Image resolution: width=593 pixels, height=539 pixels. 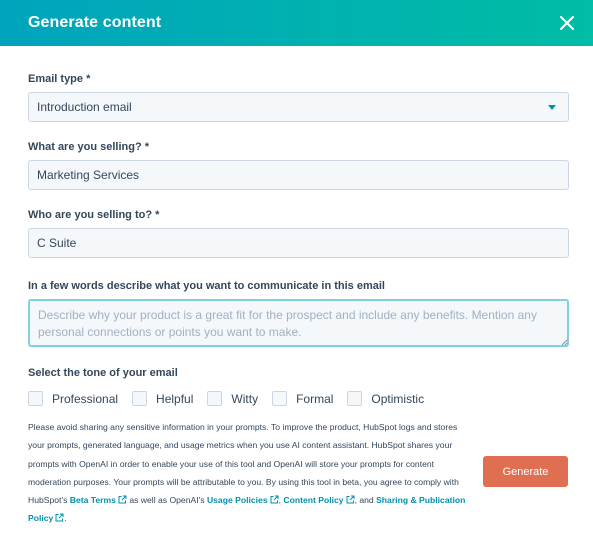 I want to click on tone-option-witty: Witty, so click(x=232, y=398).